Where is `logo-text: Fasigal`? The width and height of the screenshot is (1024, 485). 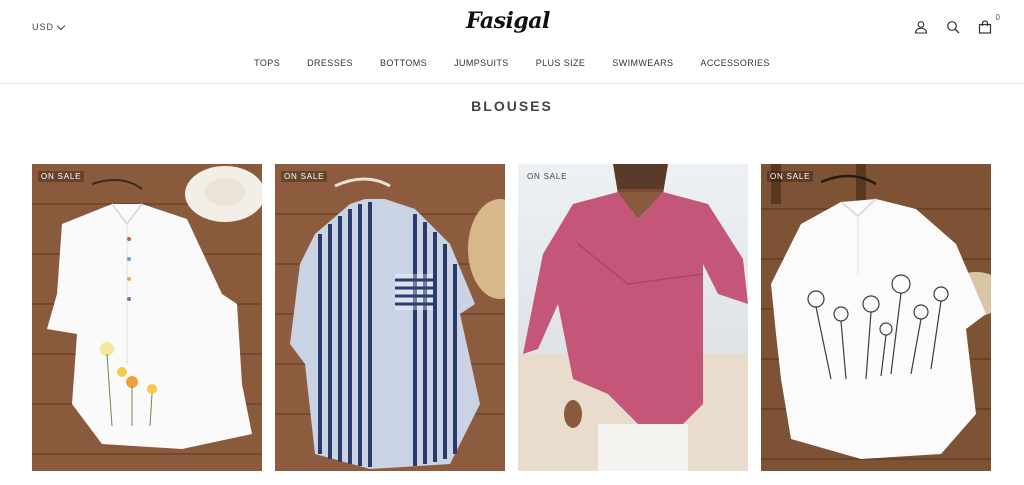
logo-text: Fasigal is located at coordinates (508, 21).